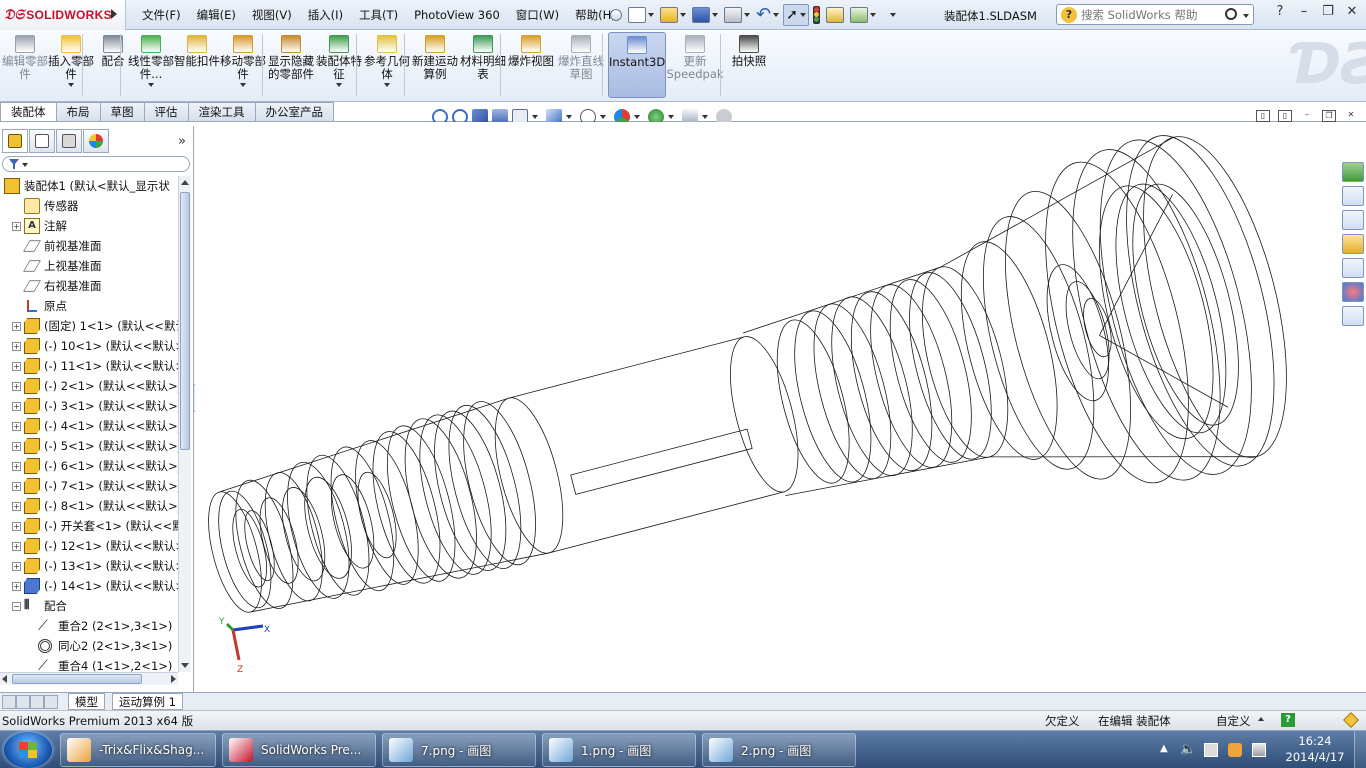  Describe the element at coordinates (695, 65) in the screenshot. I see `speedpak-button: 更新Speedpak` at that location.